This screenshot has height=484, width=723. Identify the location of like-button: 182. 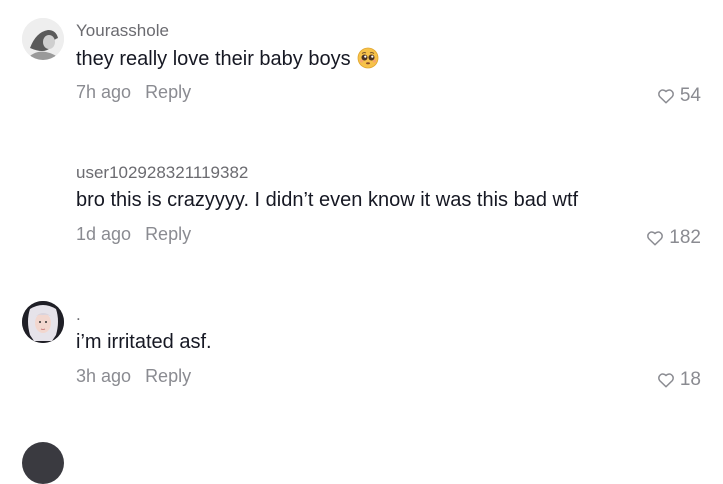
(673, 238).